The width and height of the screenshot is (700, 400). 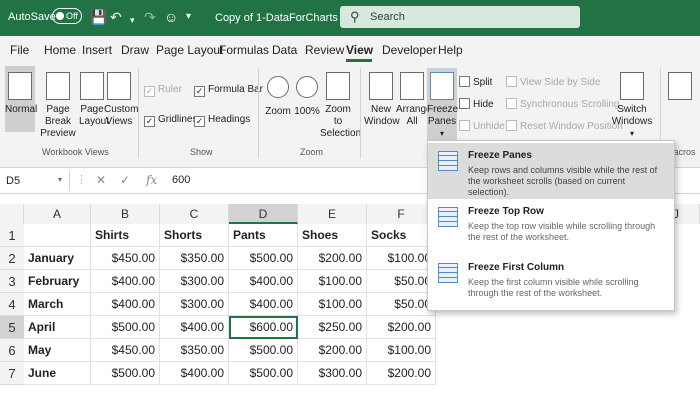 What do you see at coordinates (194, 258) in the screenshot?
I see `cell-c2: $350.00` at bounding box center [194, 258].